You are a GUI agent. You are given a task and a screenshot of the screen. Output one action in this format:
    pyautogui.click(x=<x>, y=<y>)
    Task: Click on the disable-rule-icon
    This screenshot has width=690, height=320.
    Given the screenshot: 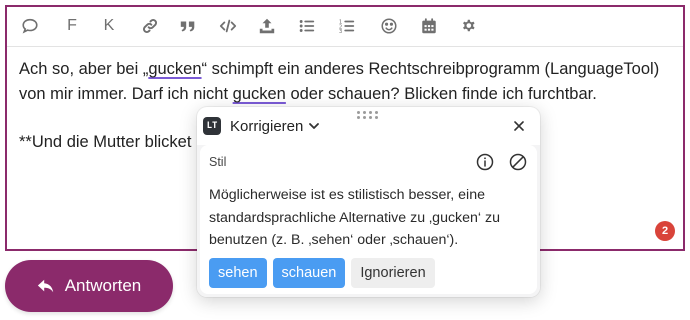 What is the action you would take?
    pyautogui.click(x=518, y=162)
    